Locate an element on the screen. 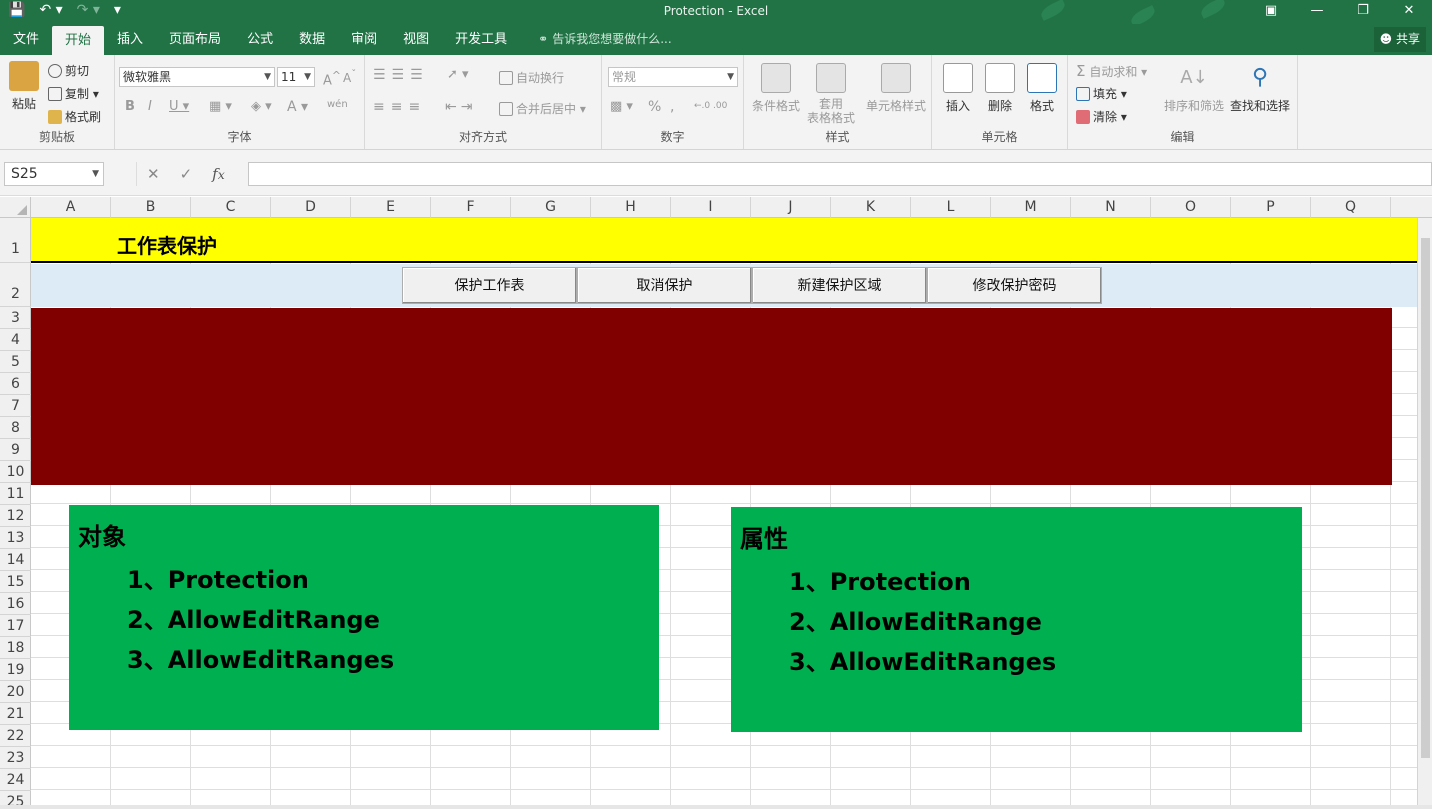  column-header: Q is located at coordinates (1351, 207).